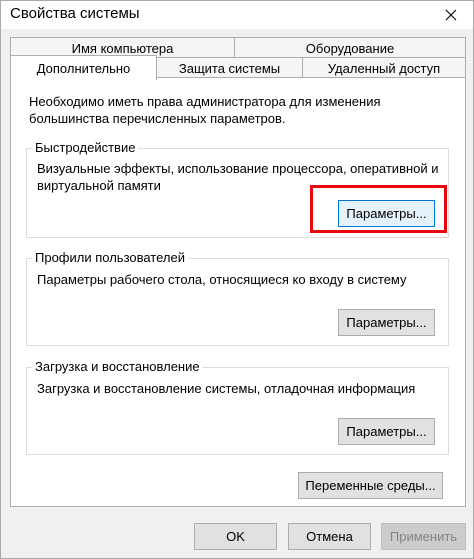 The width and height of the screenshot is (474, 559). I want to click on tab-advanced: Дополнительно, so click(83, 67).